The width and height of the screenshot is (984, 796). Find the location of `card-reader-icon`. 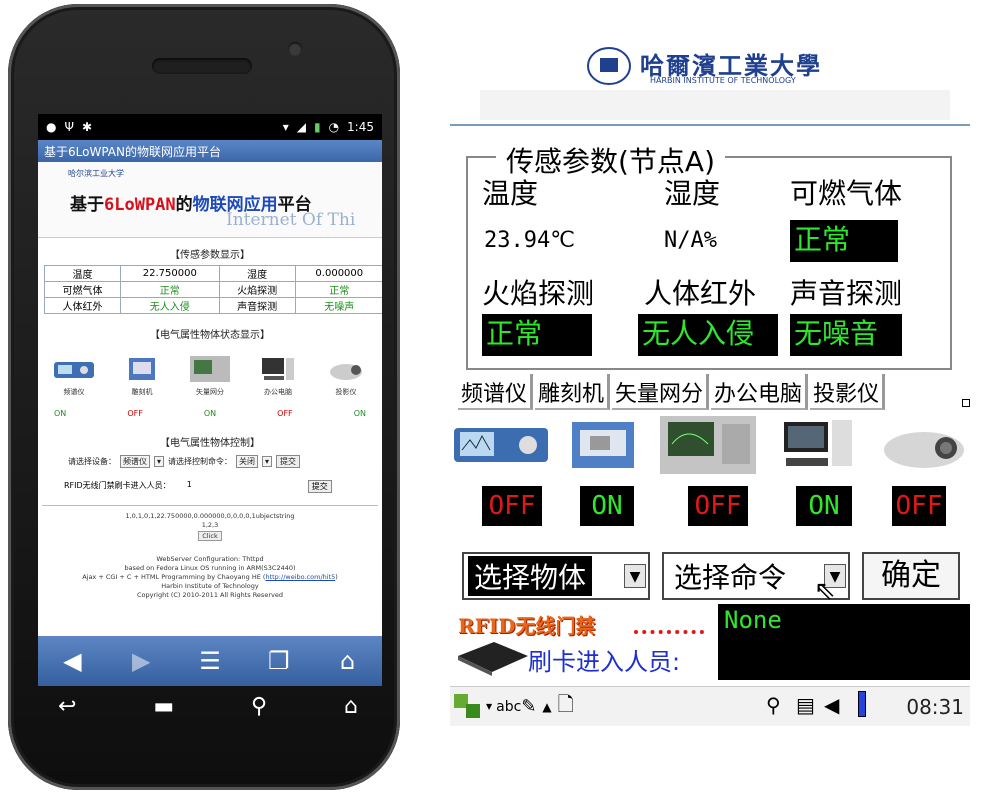

card-reader-icon is located at coordinates (493, 659).